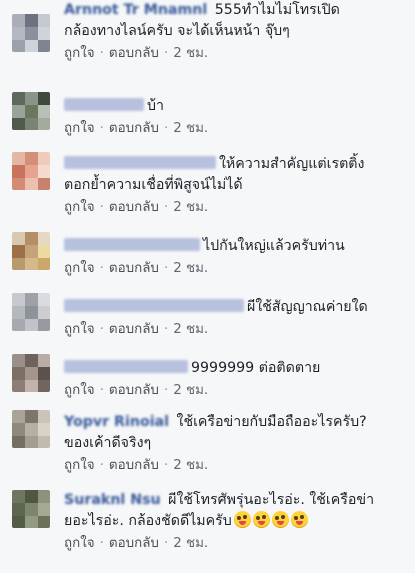 The height and width of the screenshot is (573, 415). I want to click on comment-text-line: ผีใช้สัญญาณค่ายใด, so click(236, 307).